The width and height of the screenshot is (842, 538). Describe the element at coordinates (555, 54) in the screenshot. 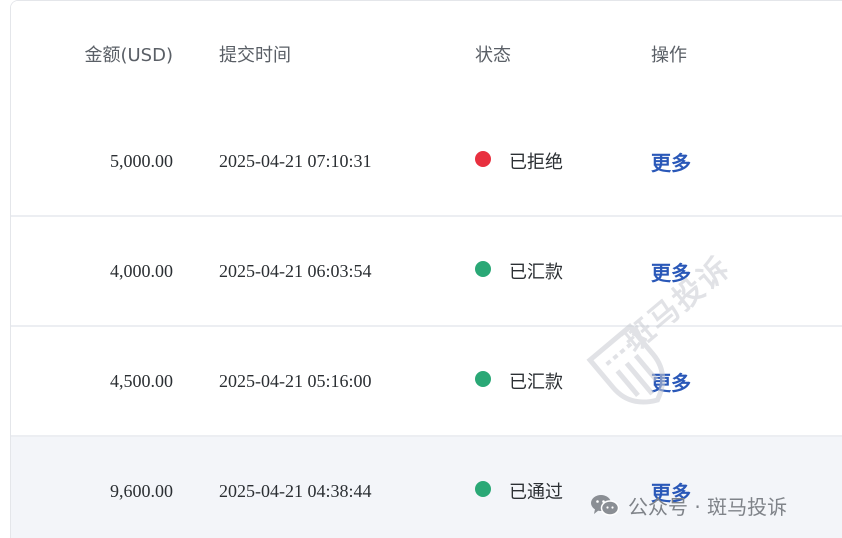

I see `header-status-cell: 状态` at that location.